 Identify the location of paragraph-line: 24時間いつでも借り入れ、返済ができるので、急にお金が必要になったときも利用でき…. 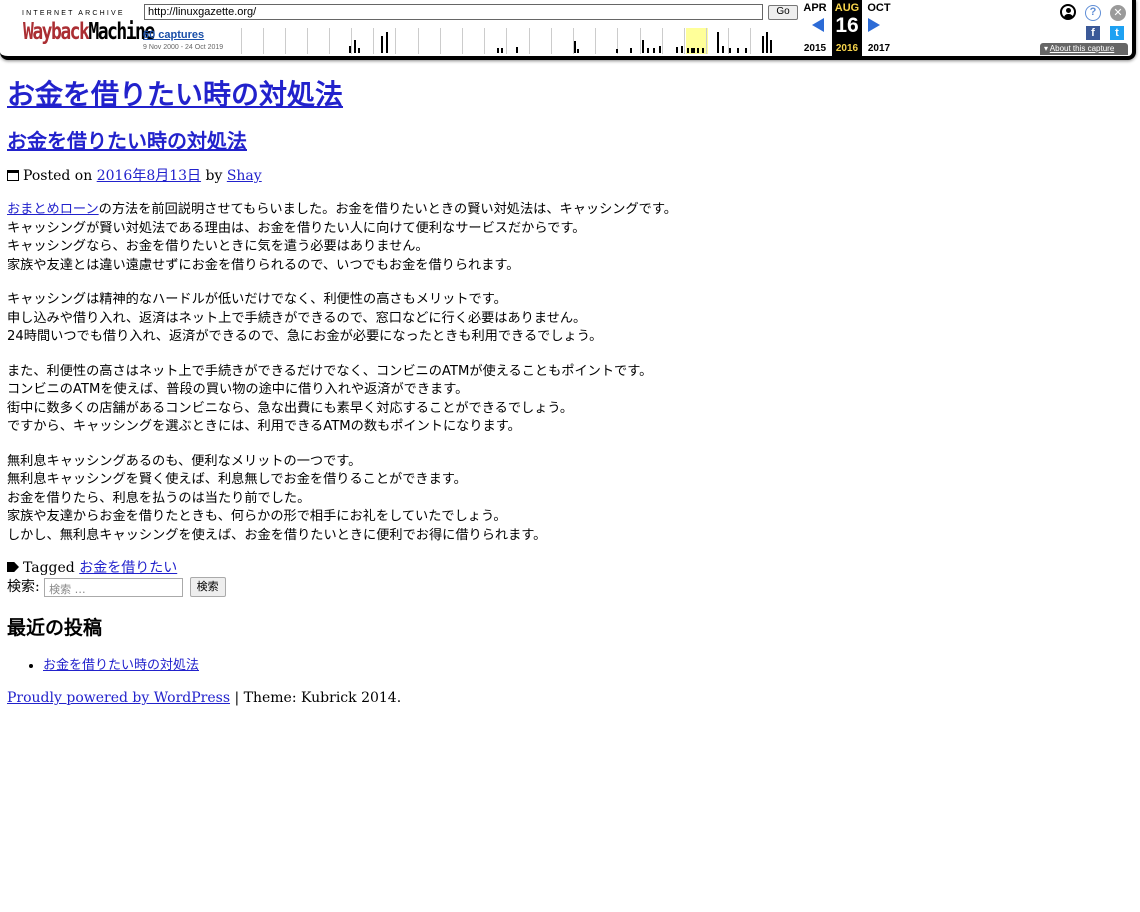
(305, 336).